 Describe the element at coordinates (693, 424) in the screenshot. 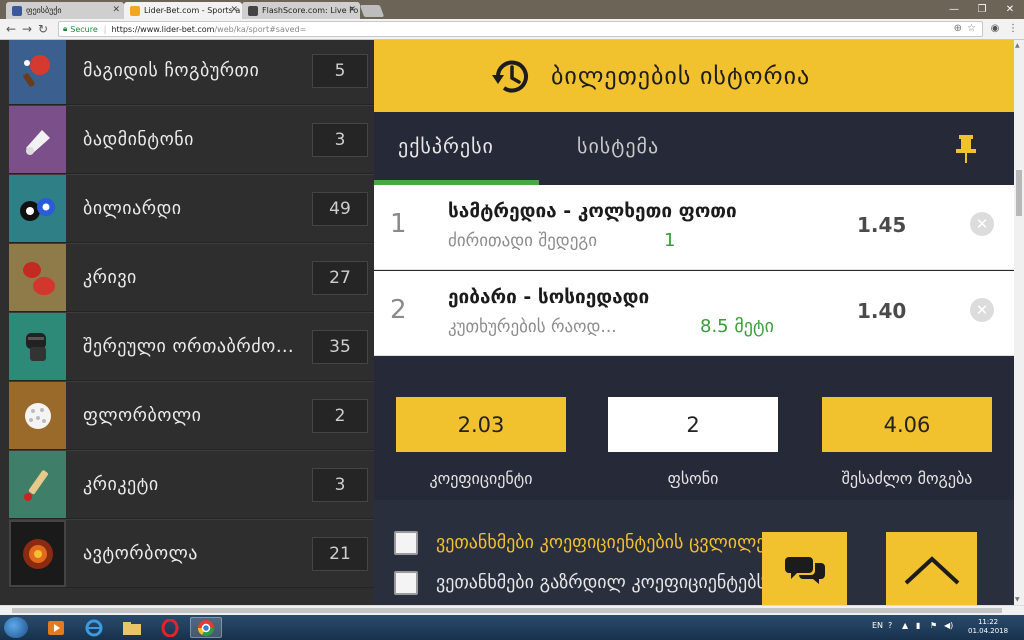

I see `stake-input: 2` at that location.